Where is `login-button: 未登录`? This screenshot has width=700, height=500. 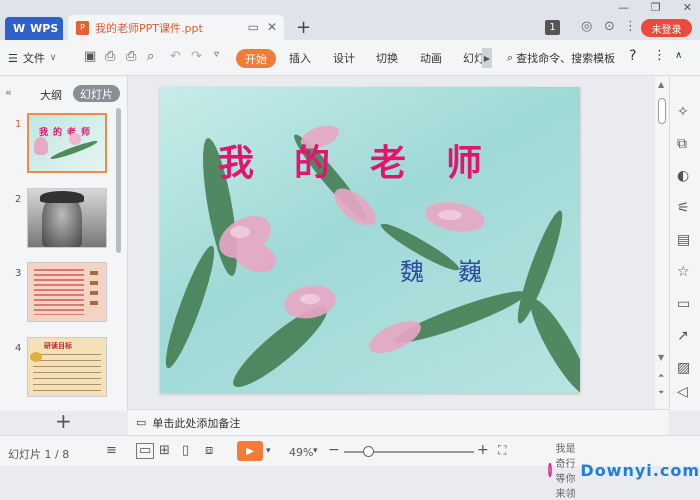
login-button: 未登录 is located at coordinates (666, 28).